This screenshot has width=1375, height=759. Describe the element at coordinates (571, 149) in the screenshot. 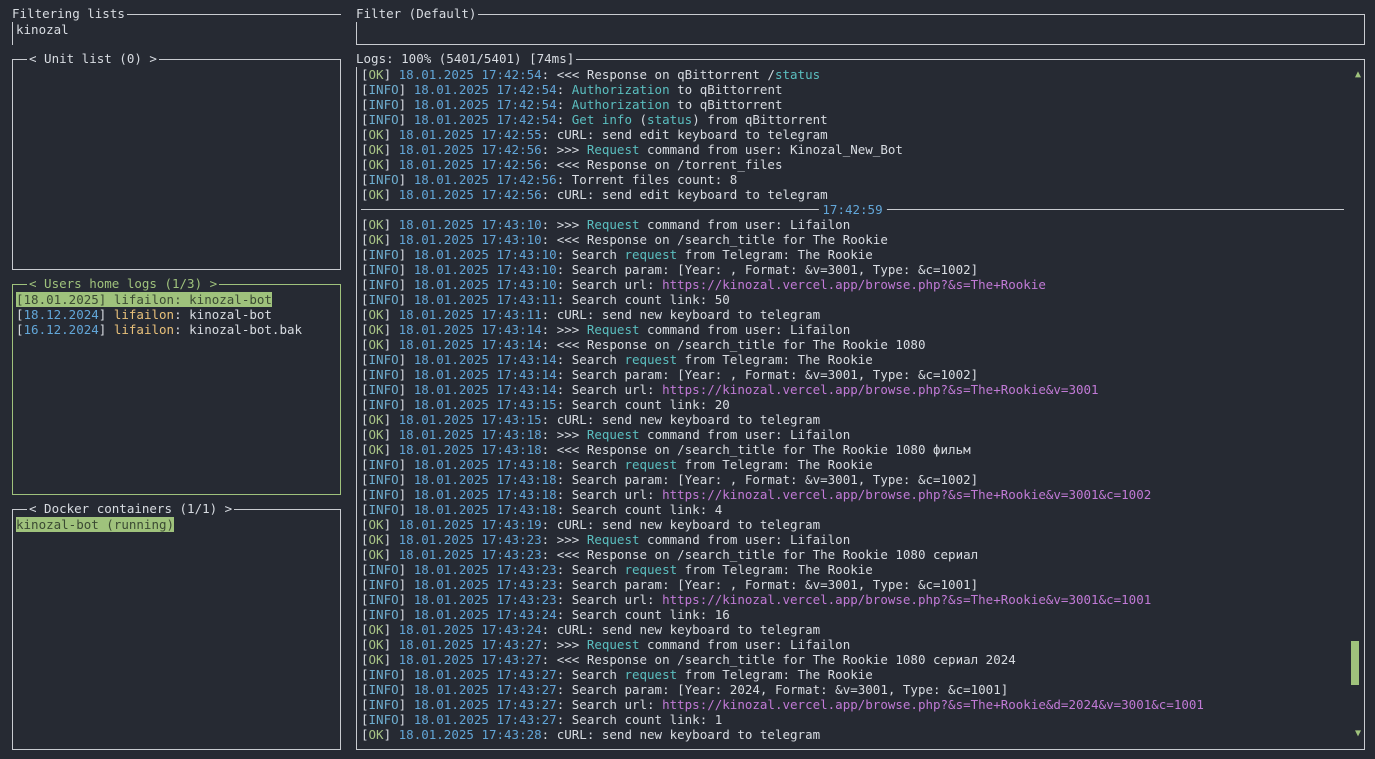

I see `log-text: >>>` at that location.